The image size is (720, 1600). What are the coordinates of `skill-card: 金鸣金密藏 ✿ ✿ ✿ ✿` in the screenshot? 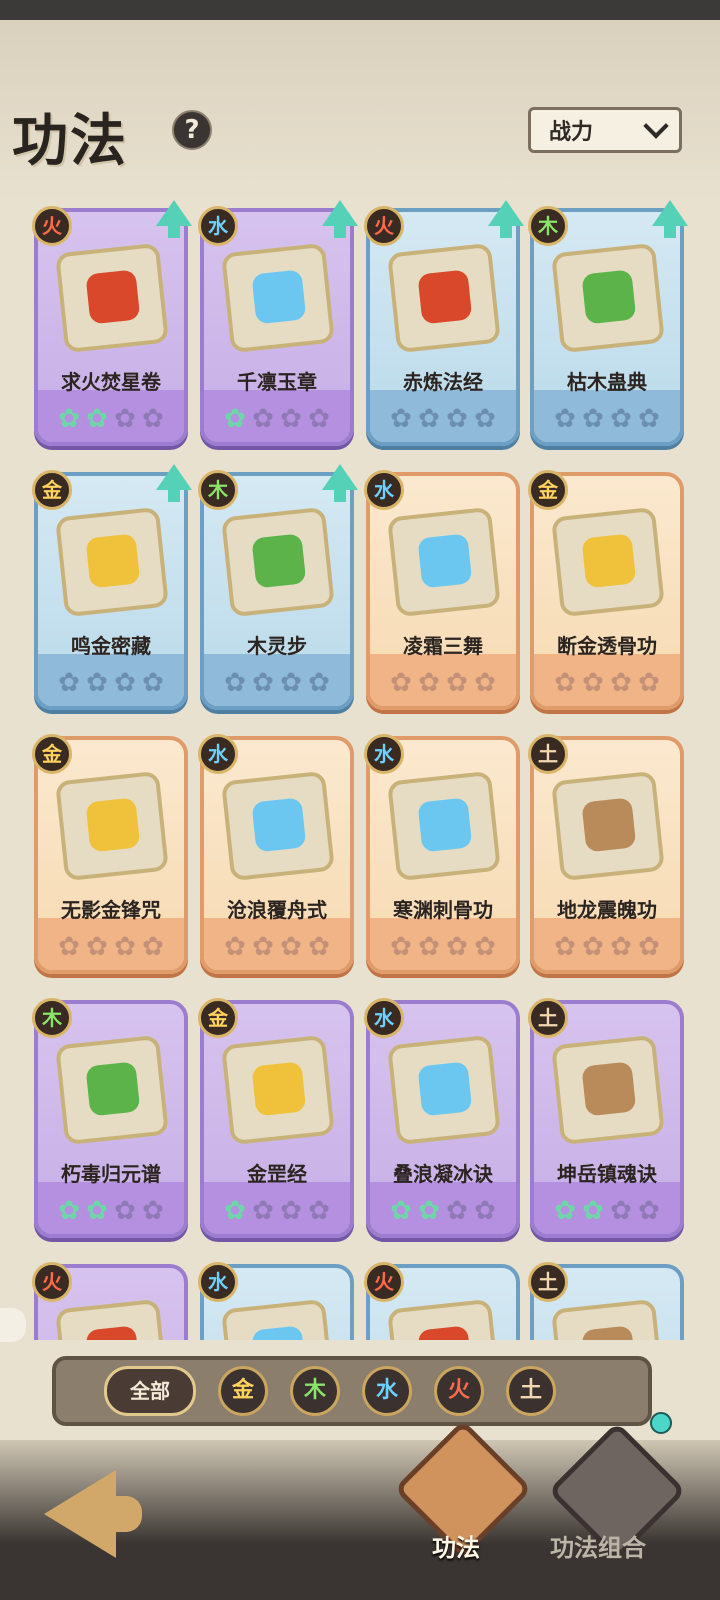 It's located at (112, 587).